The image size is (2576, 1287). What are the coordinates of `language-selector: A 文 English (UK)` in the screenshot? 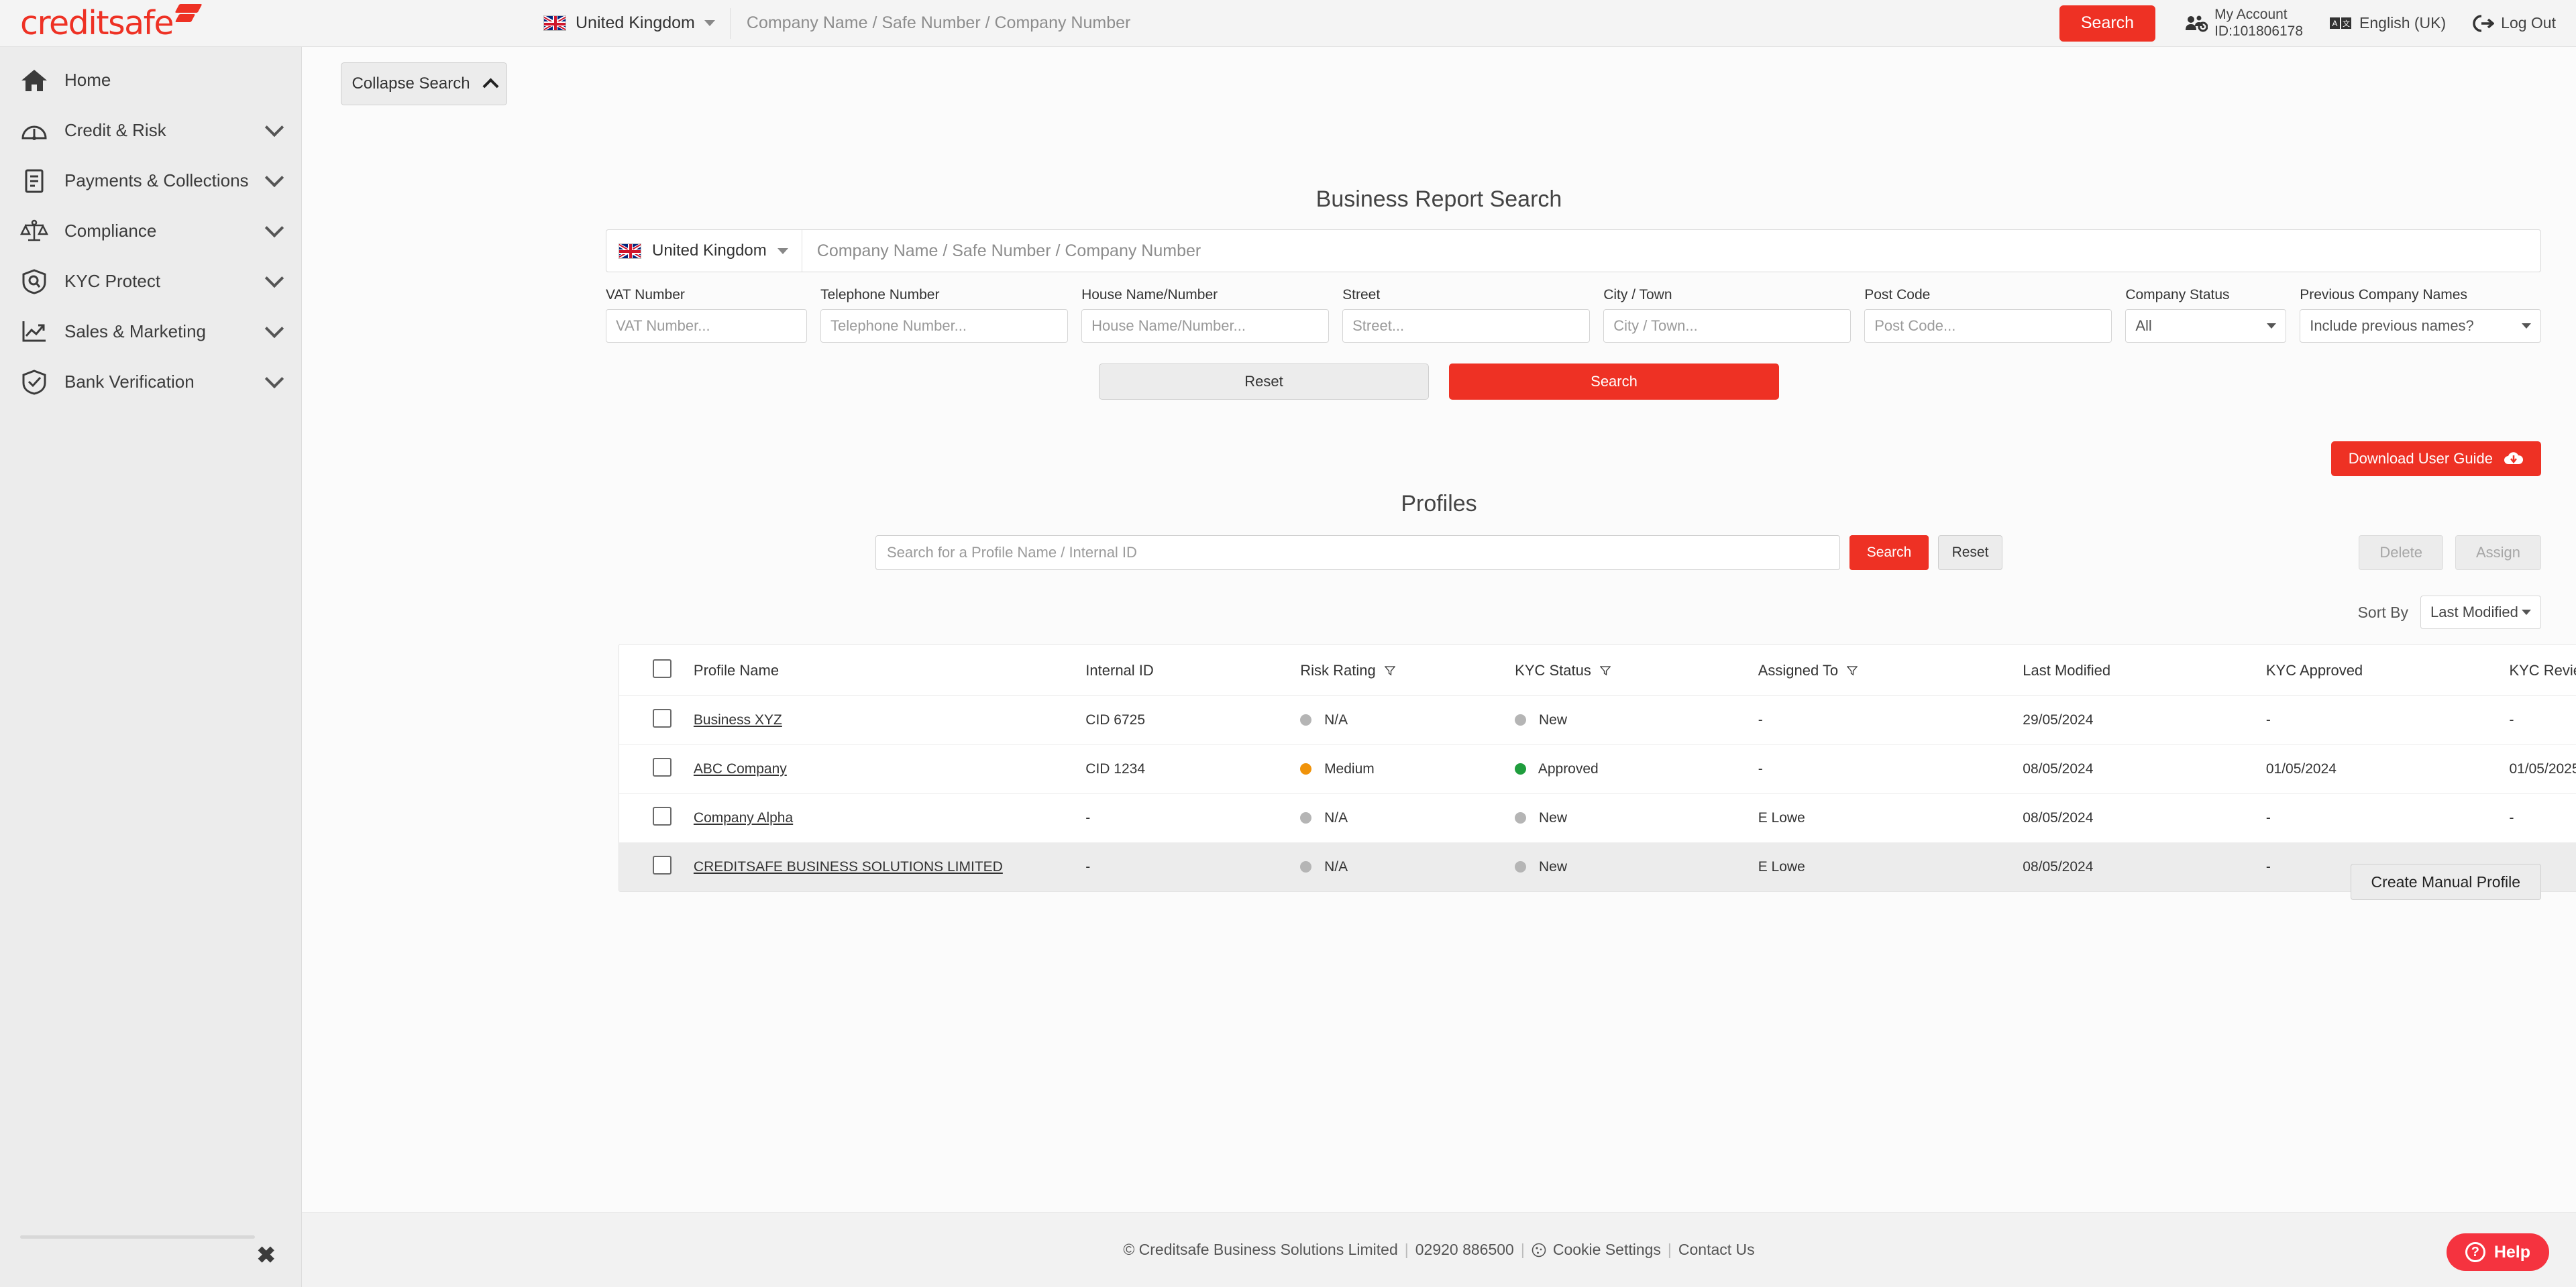 It's located at (2388, 23).